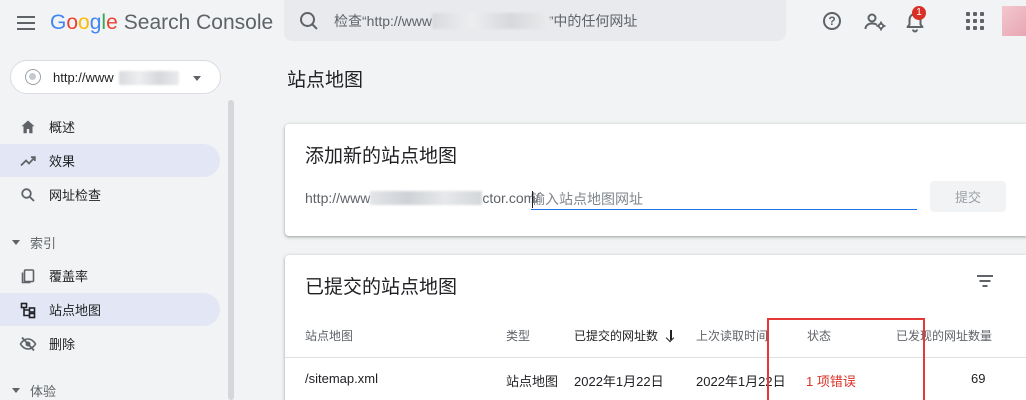 The width and height of the screenshot is (1026, 400). I want to click on page-title: 站点地图, so click(325, 80).